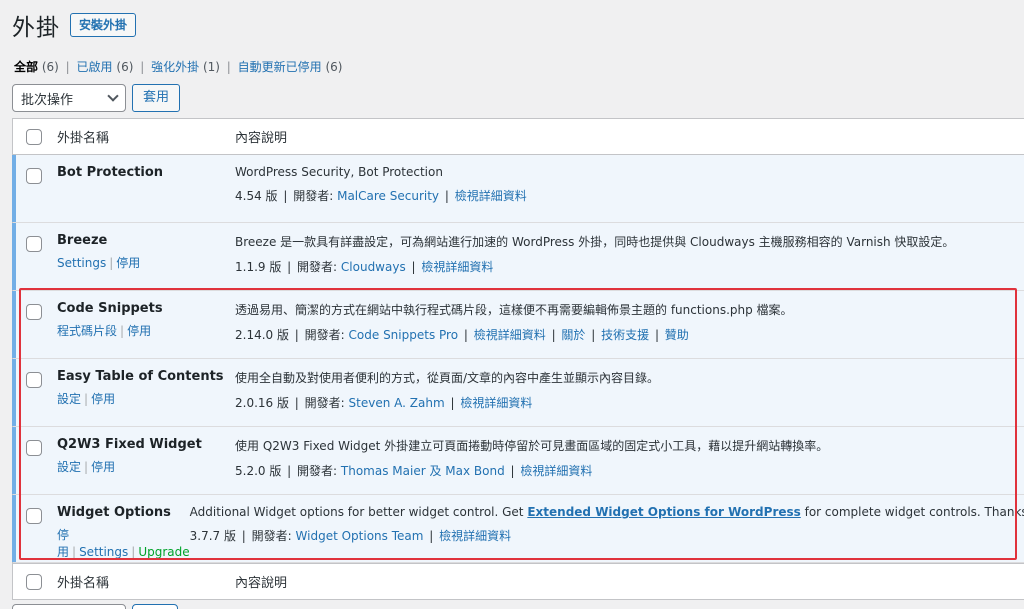 The image size is (1024, 609). I want to click on row-actions: 程式碼片段 | 停用, so click(104, 331).